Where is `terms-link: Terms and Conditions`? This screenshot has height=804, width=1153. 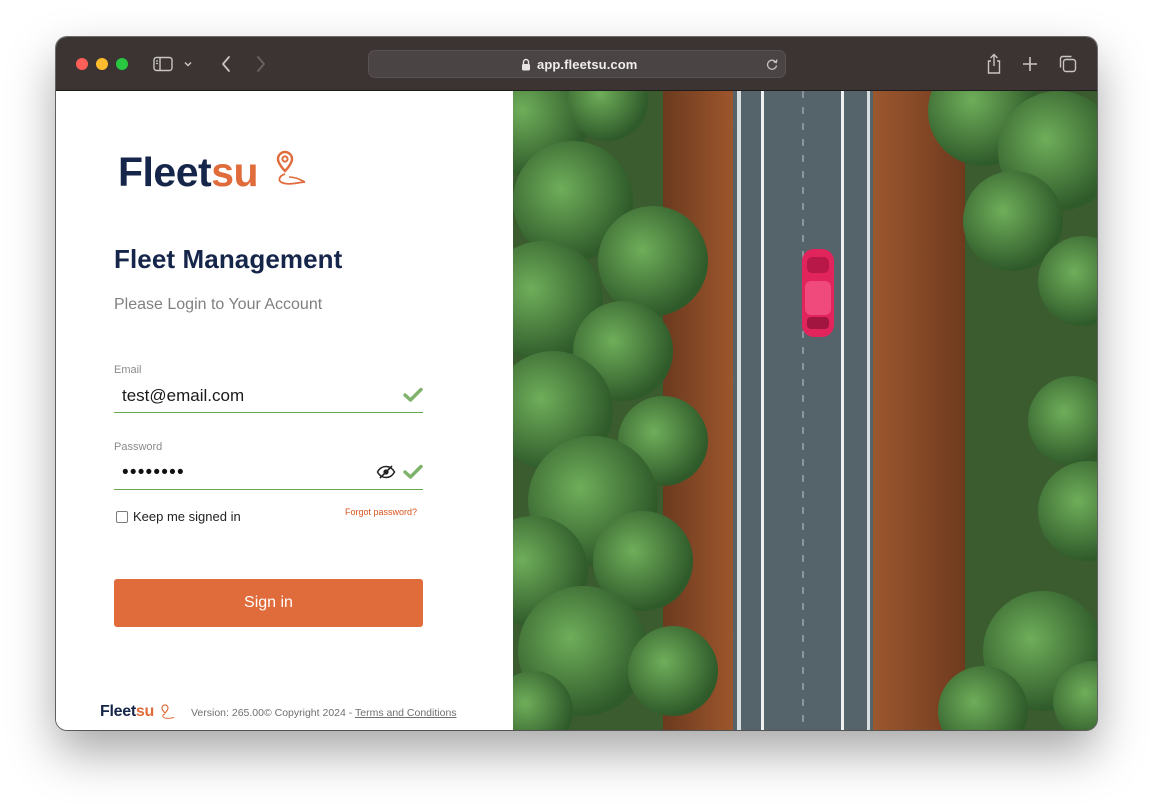
terms-link: Terms and Conditions is located at coordinates (406, 713).